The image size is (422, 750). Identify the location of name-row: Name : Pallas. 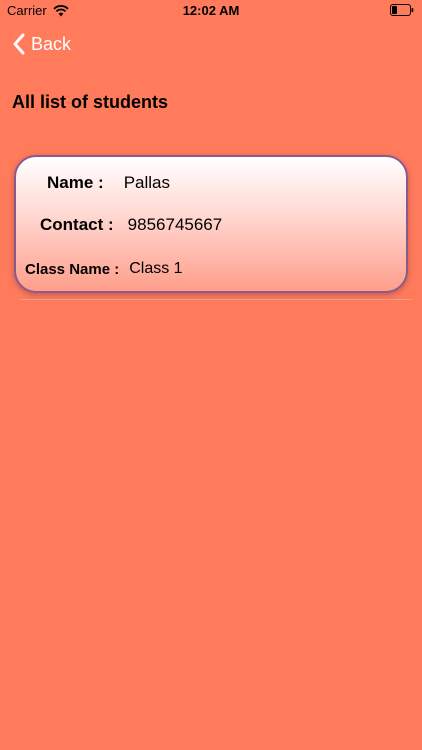
(108, 183).